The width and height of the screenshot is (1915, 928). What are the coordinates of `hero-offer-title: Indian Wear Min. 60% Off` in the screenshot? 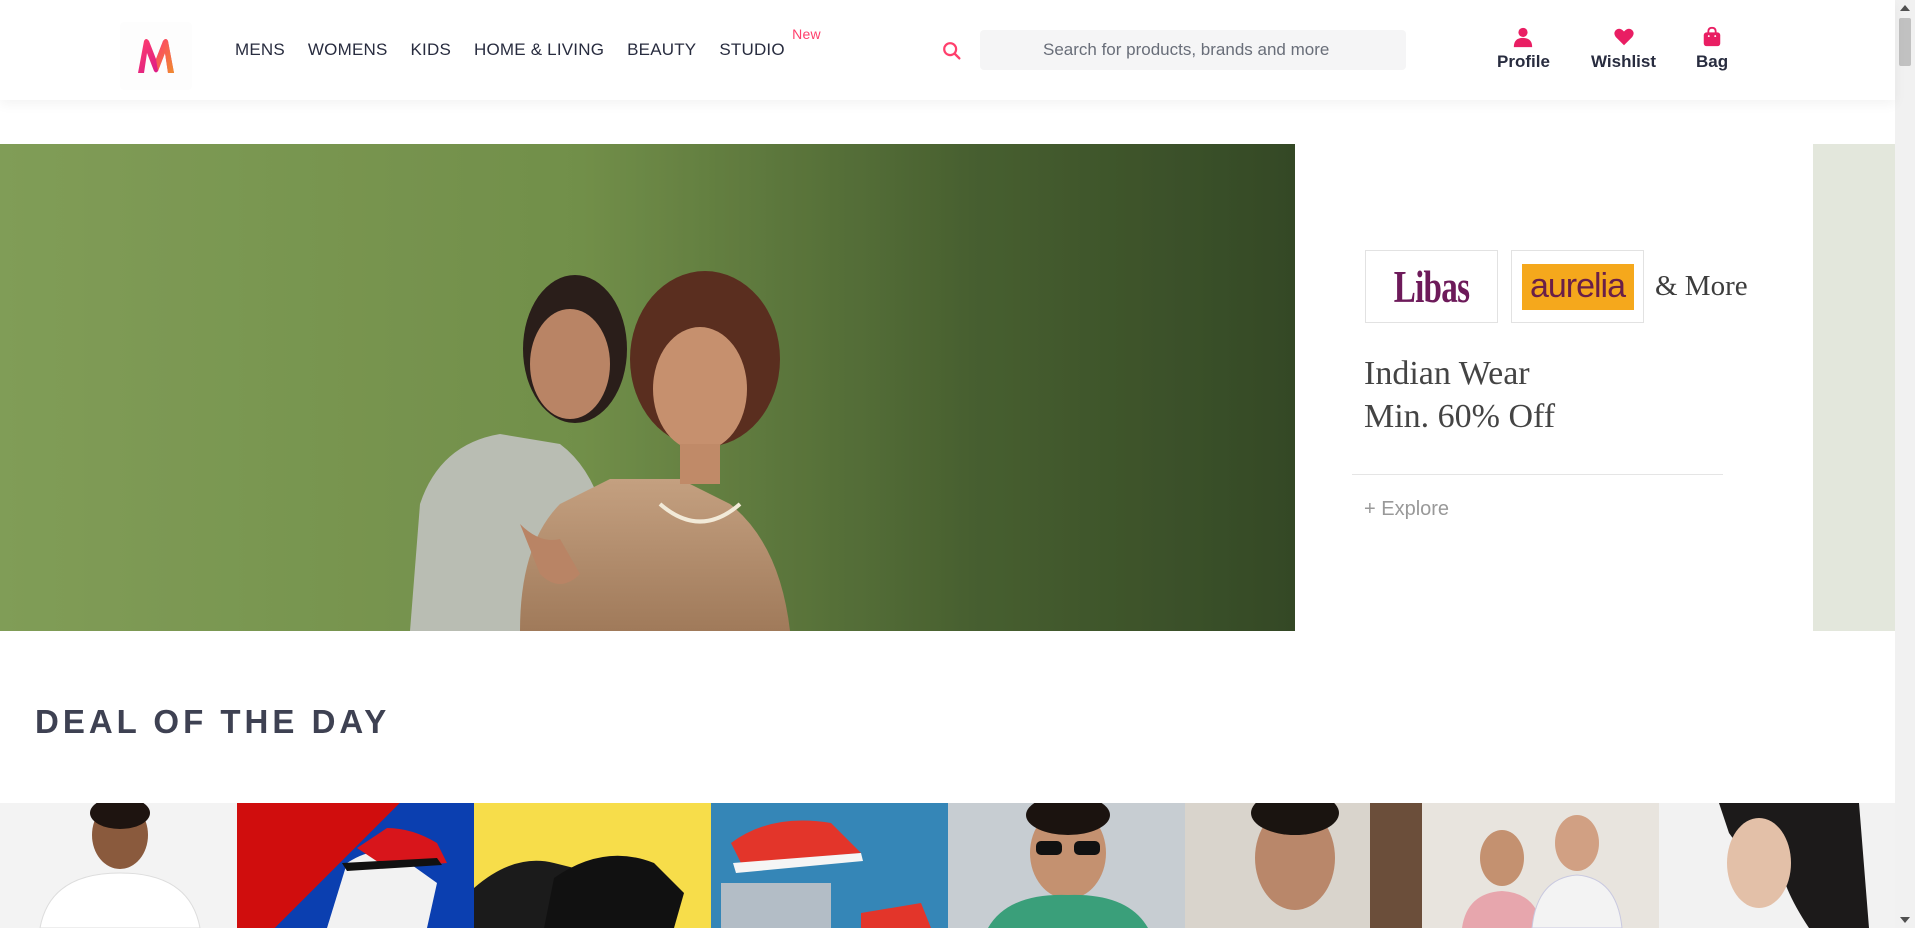 It's located at (1459, 395).